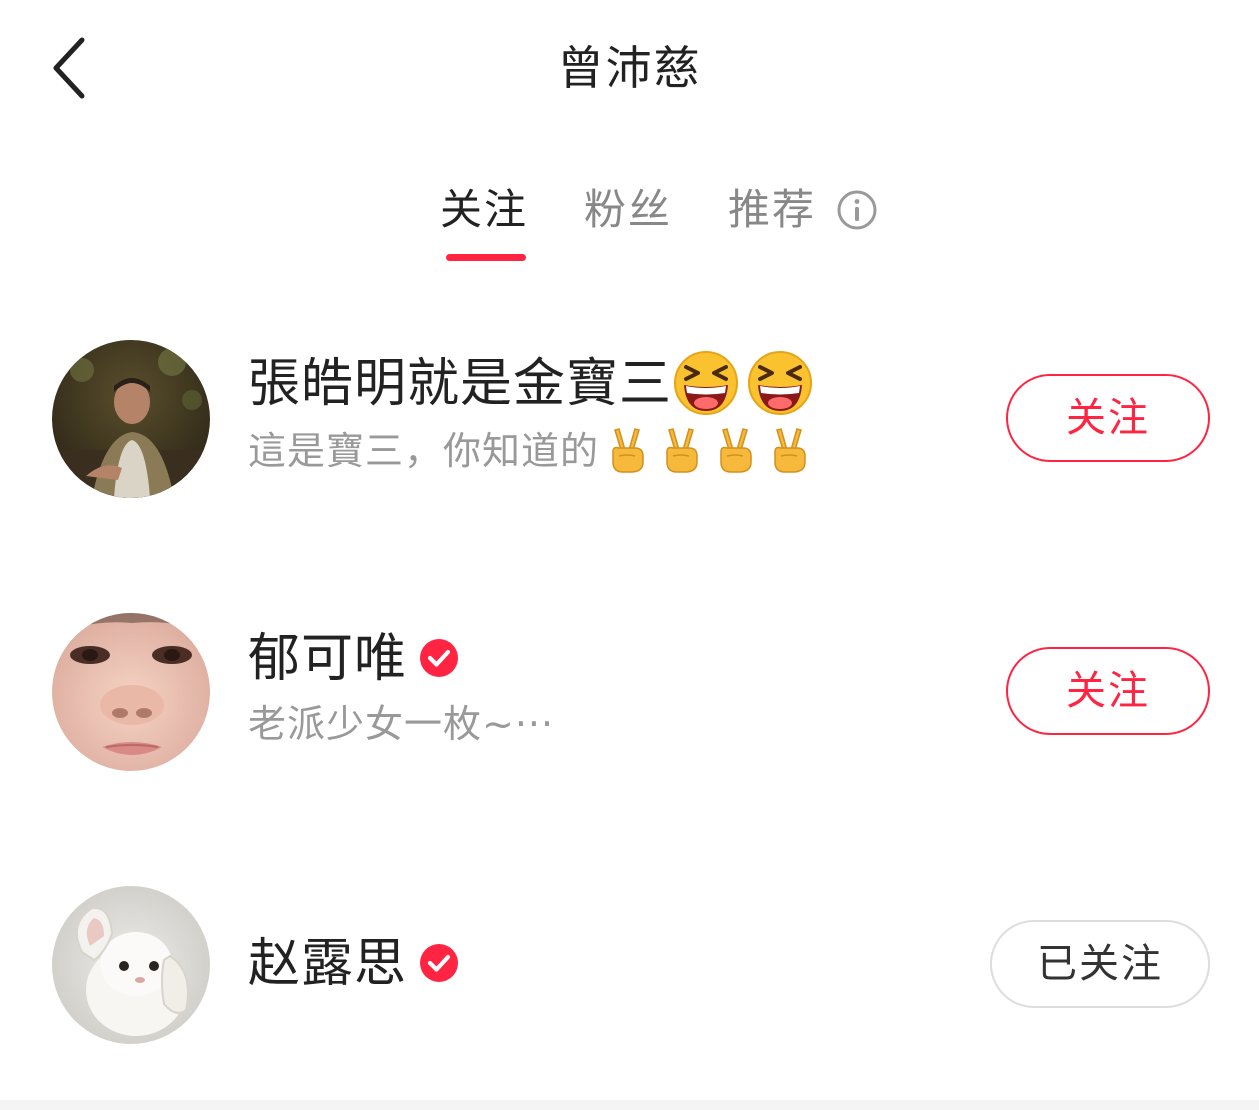 The width and height of the screenshot is (1259, 1110). I want to click on user-description: 這是寶三，你知道的, so click(529, 452).